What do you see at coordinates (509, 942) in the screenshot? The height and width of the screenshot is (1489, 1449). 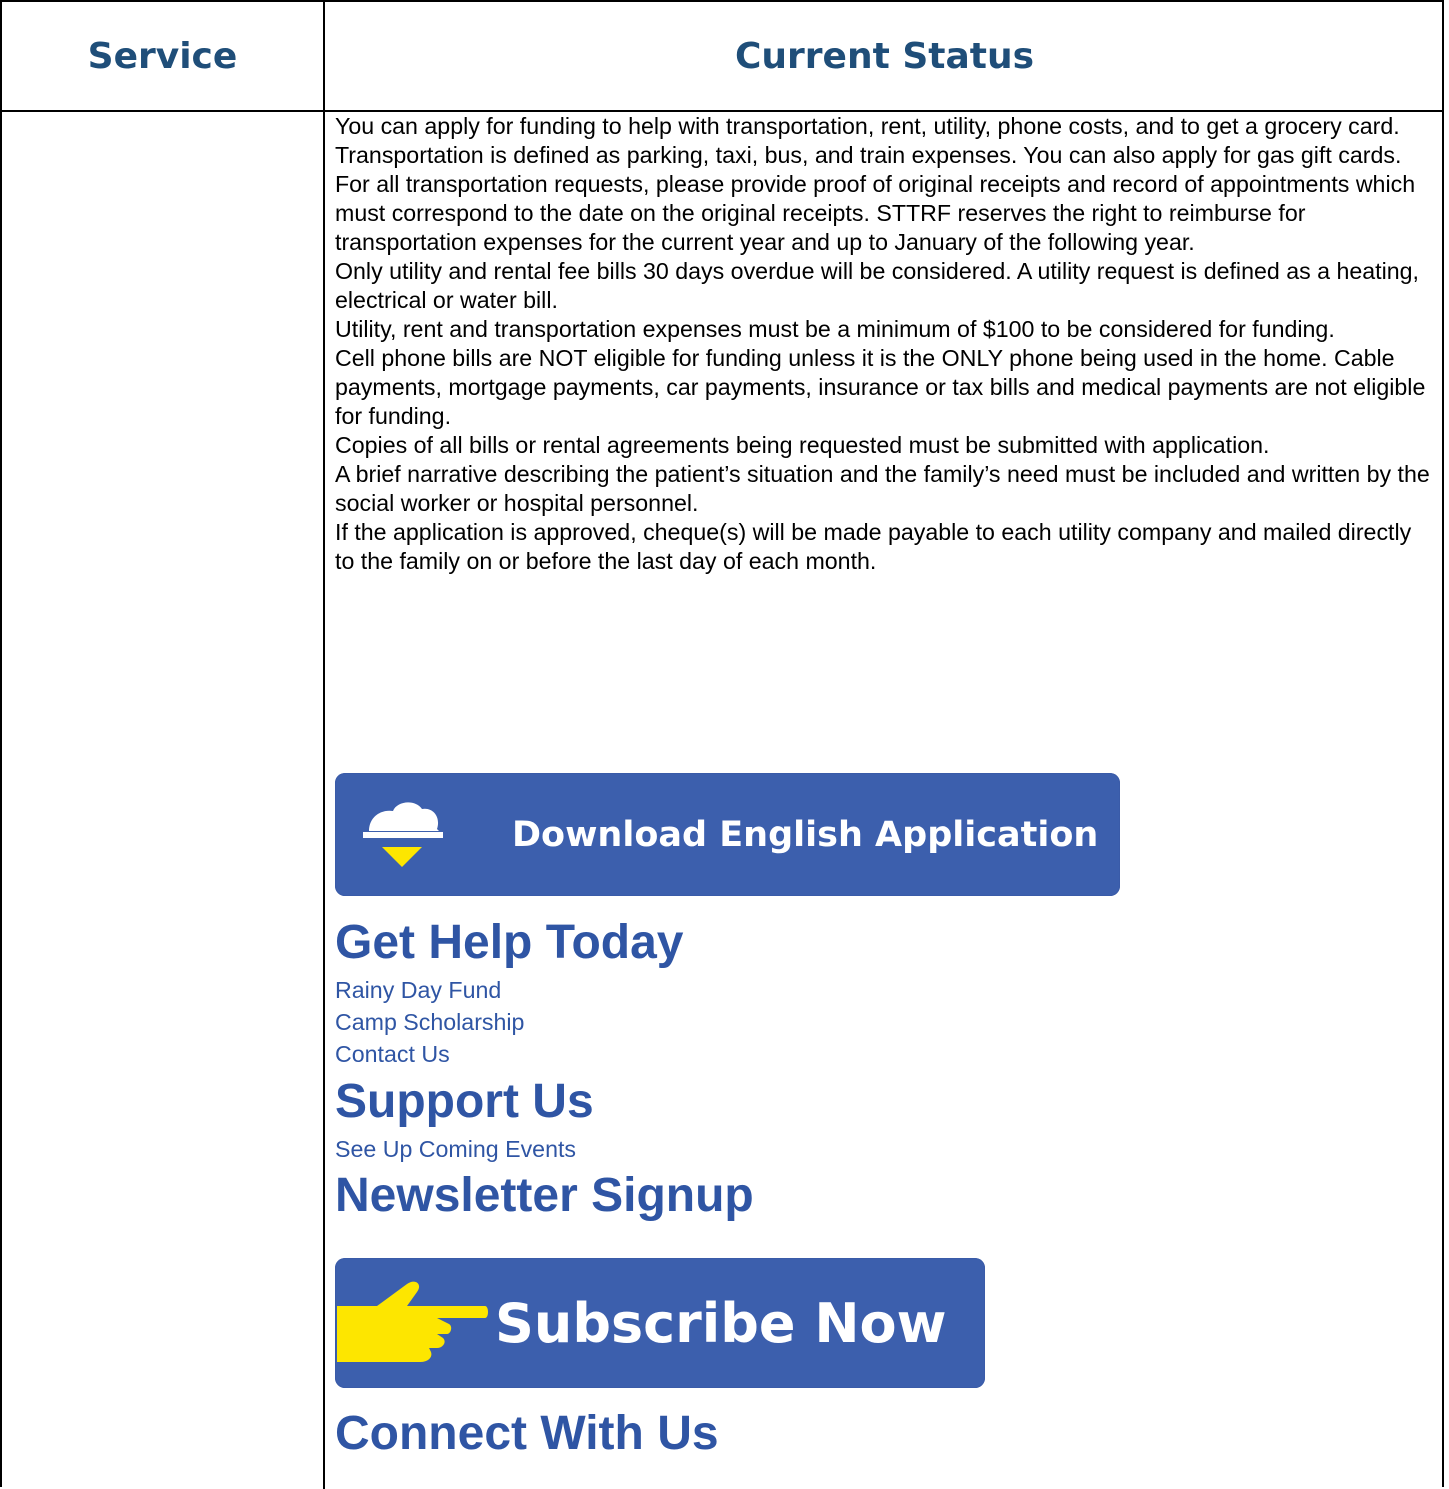 I see `get-help-heading: Get Help Today` at bounding box center [509, 942].